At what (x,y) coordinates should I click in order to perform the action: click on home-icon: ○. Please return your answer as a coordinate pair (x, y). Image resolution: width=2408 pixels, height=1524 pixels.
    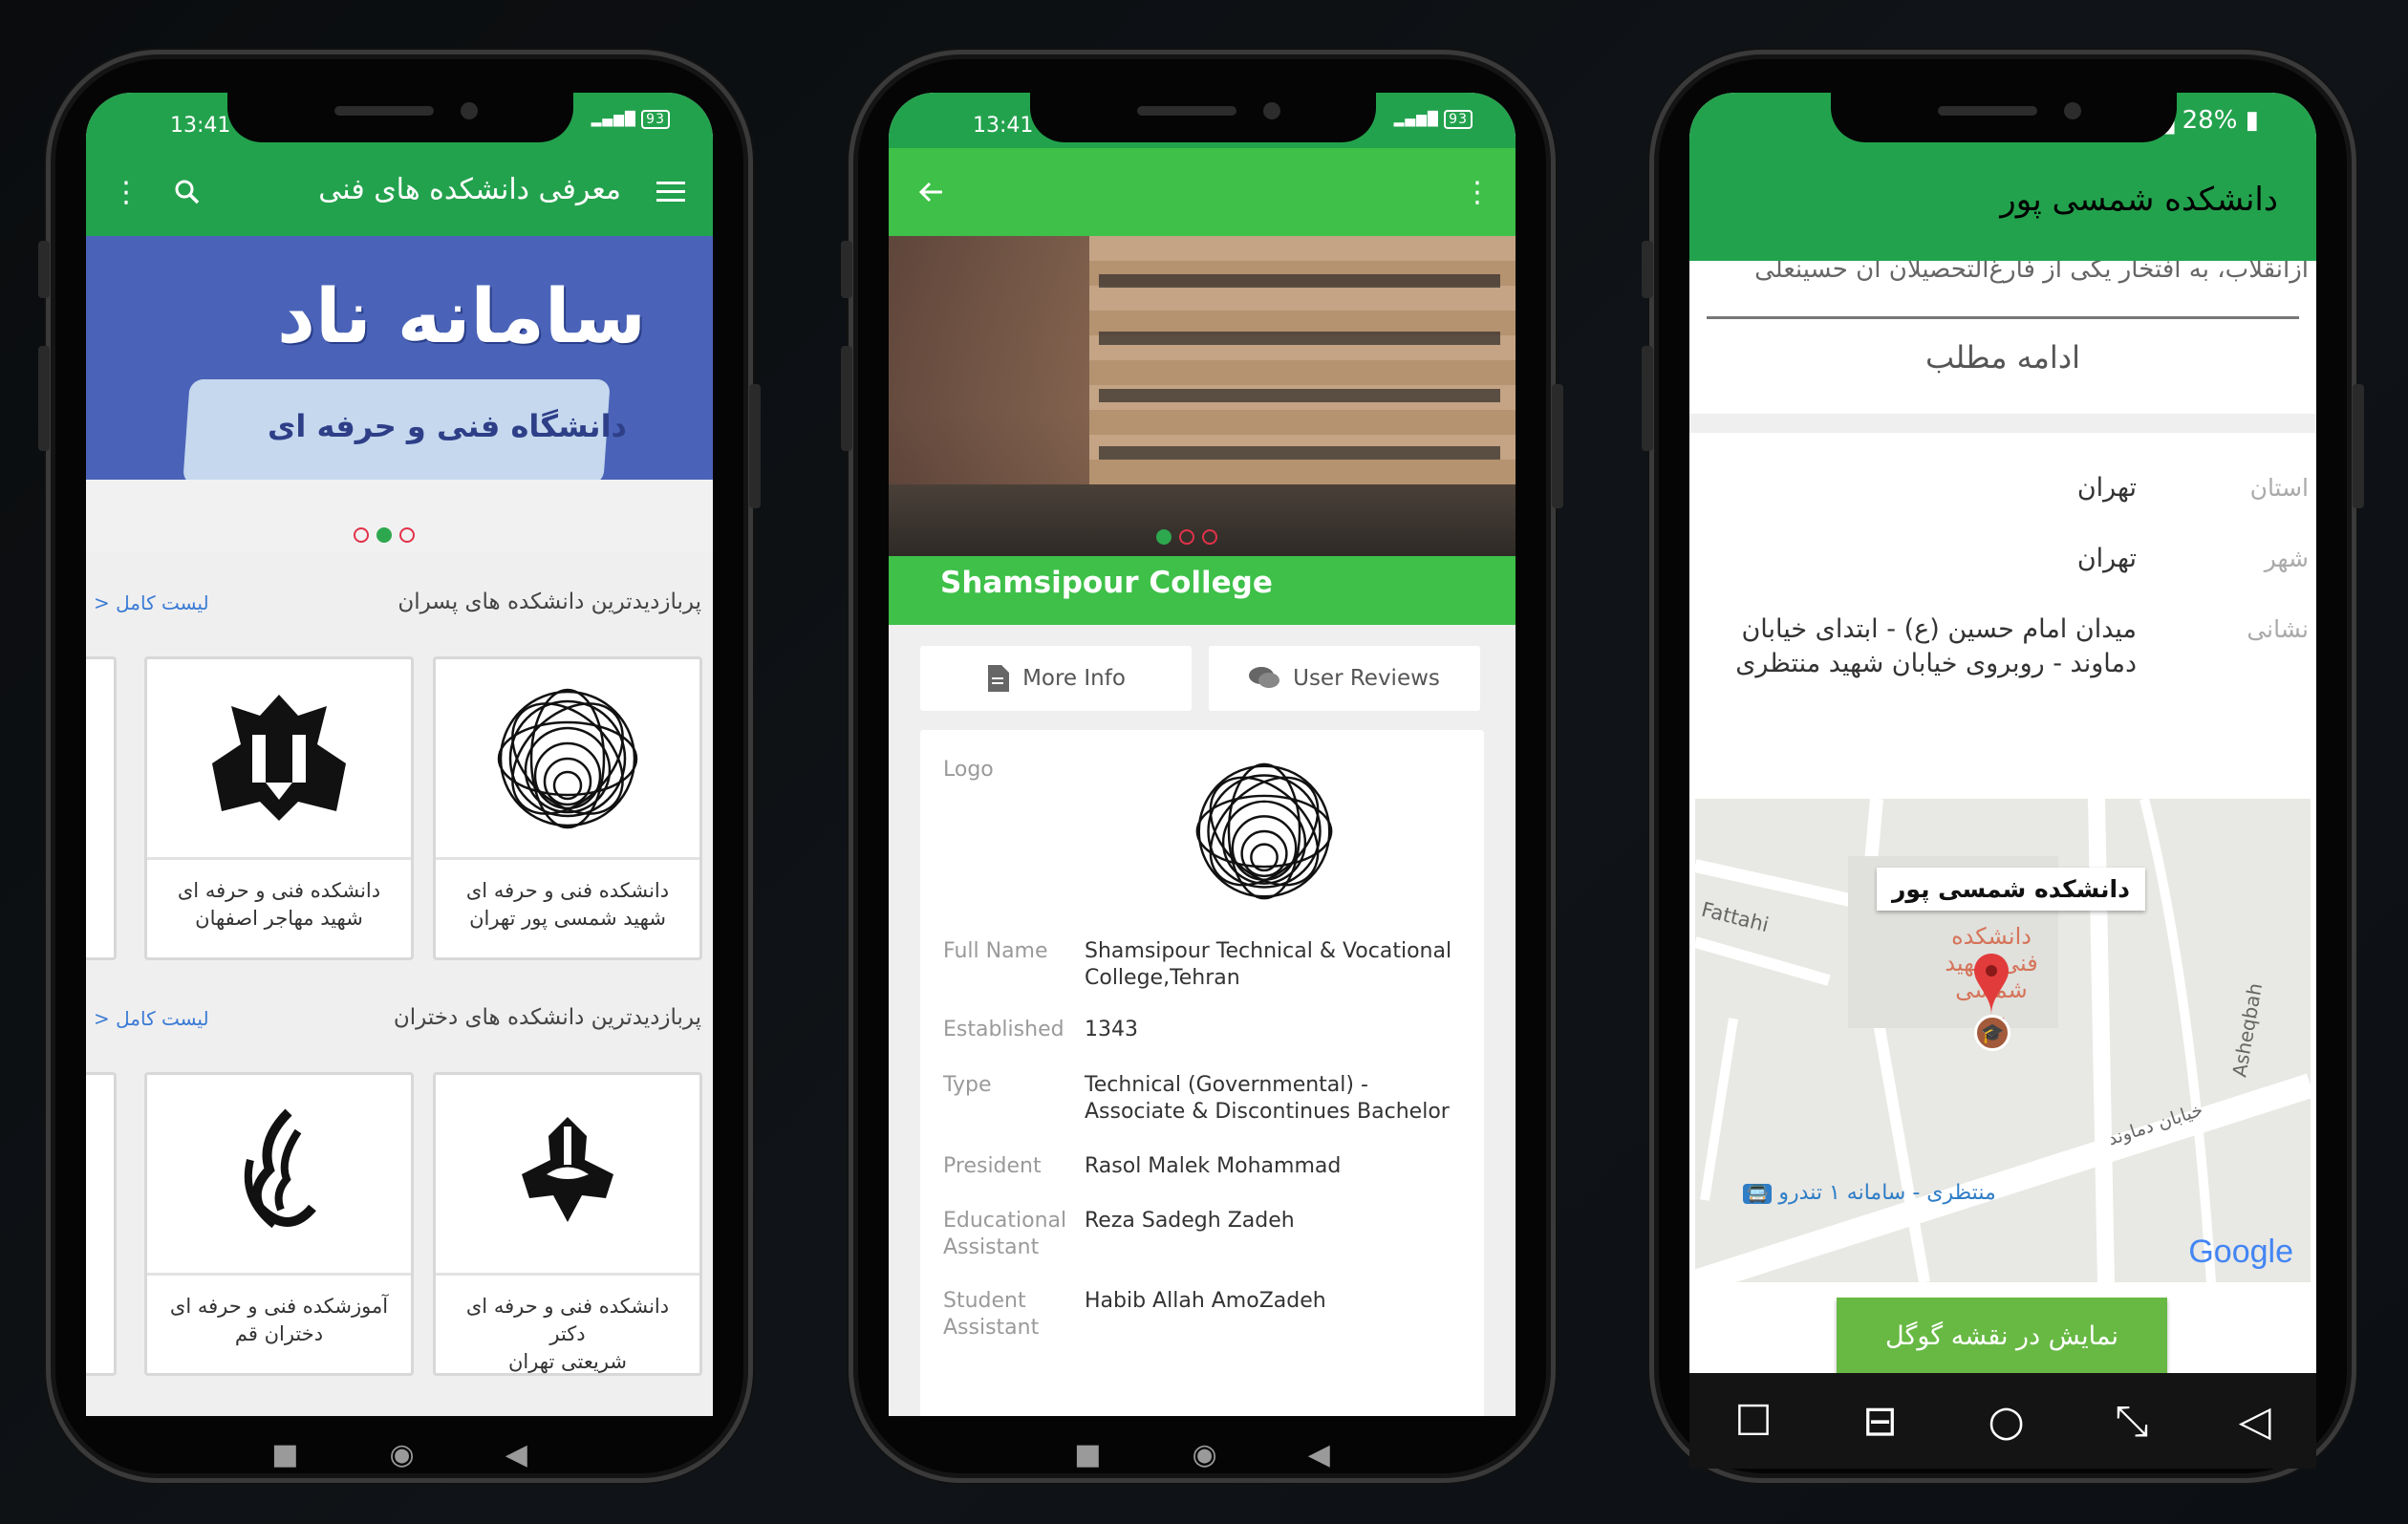
    Looking at the image, I should click on (2006, 1422).